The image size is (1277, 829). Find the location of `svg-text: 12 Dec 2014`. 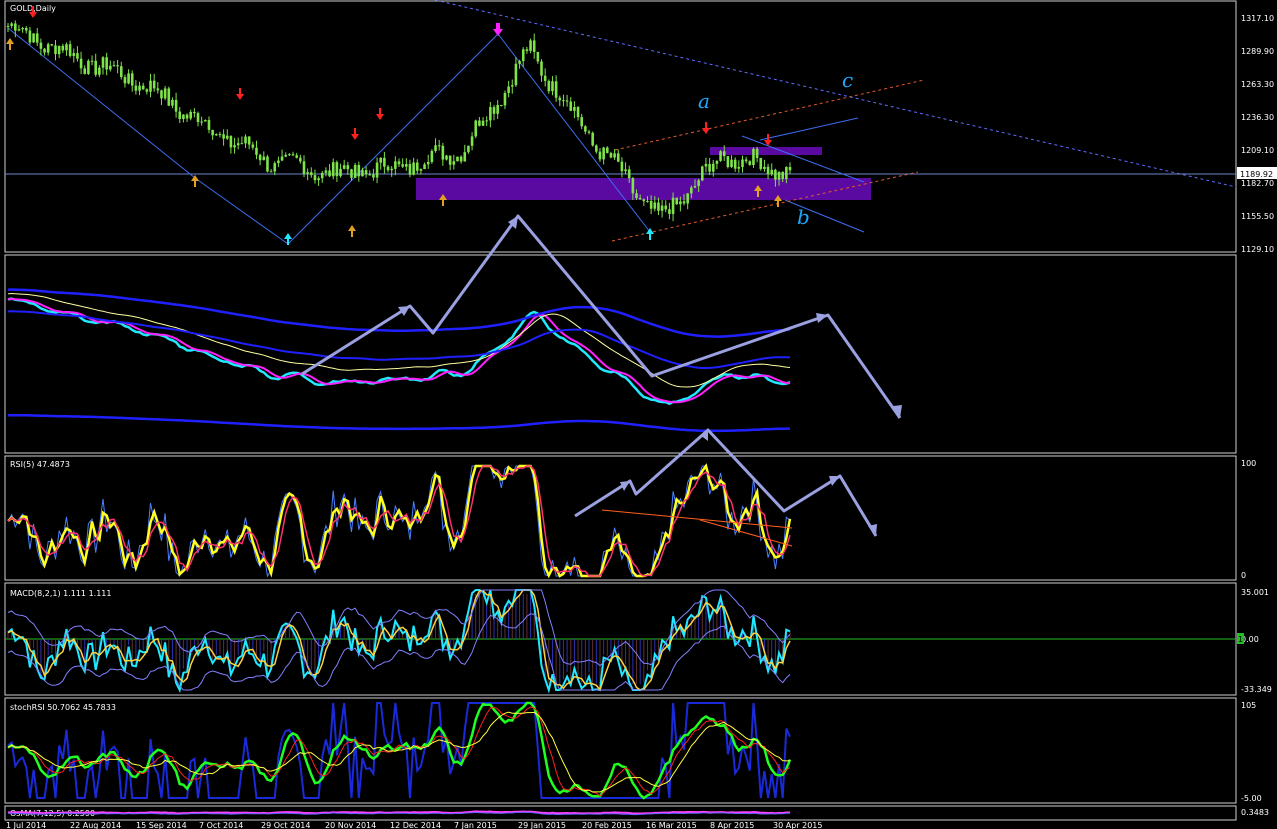

svg-text: 12 Dec 2014 is located at coordinates (415, 825).